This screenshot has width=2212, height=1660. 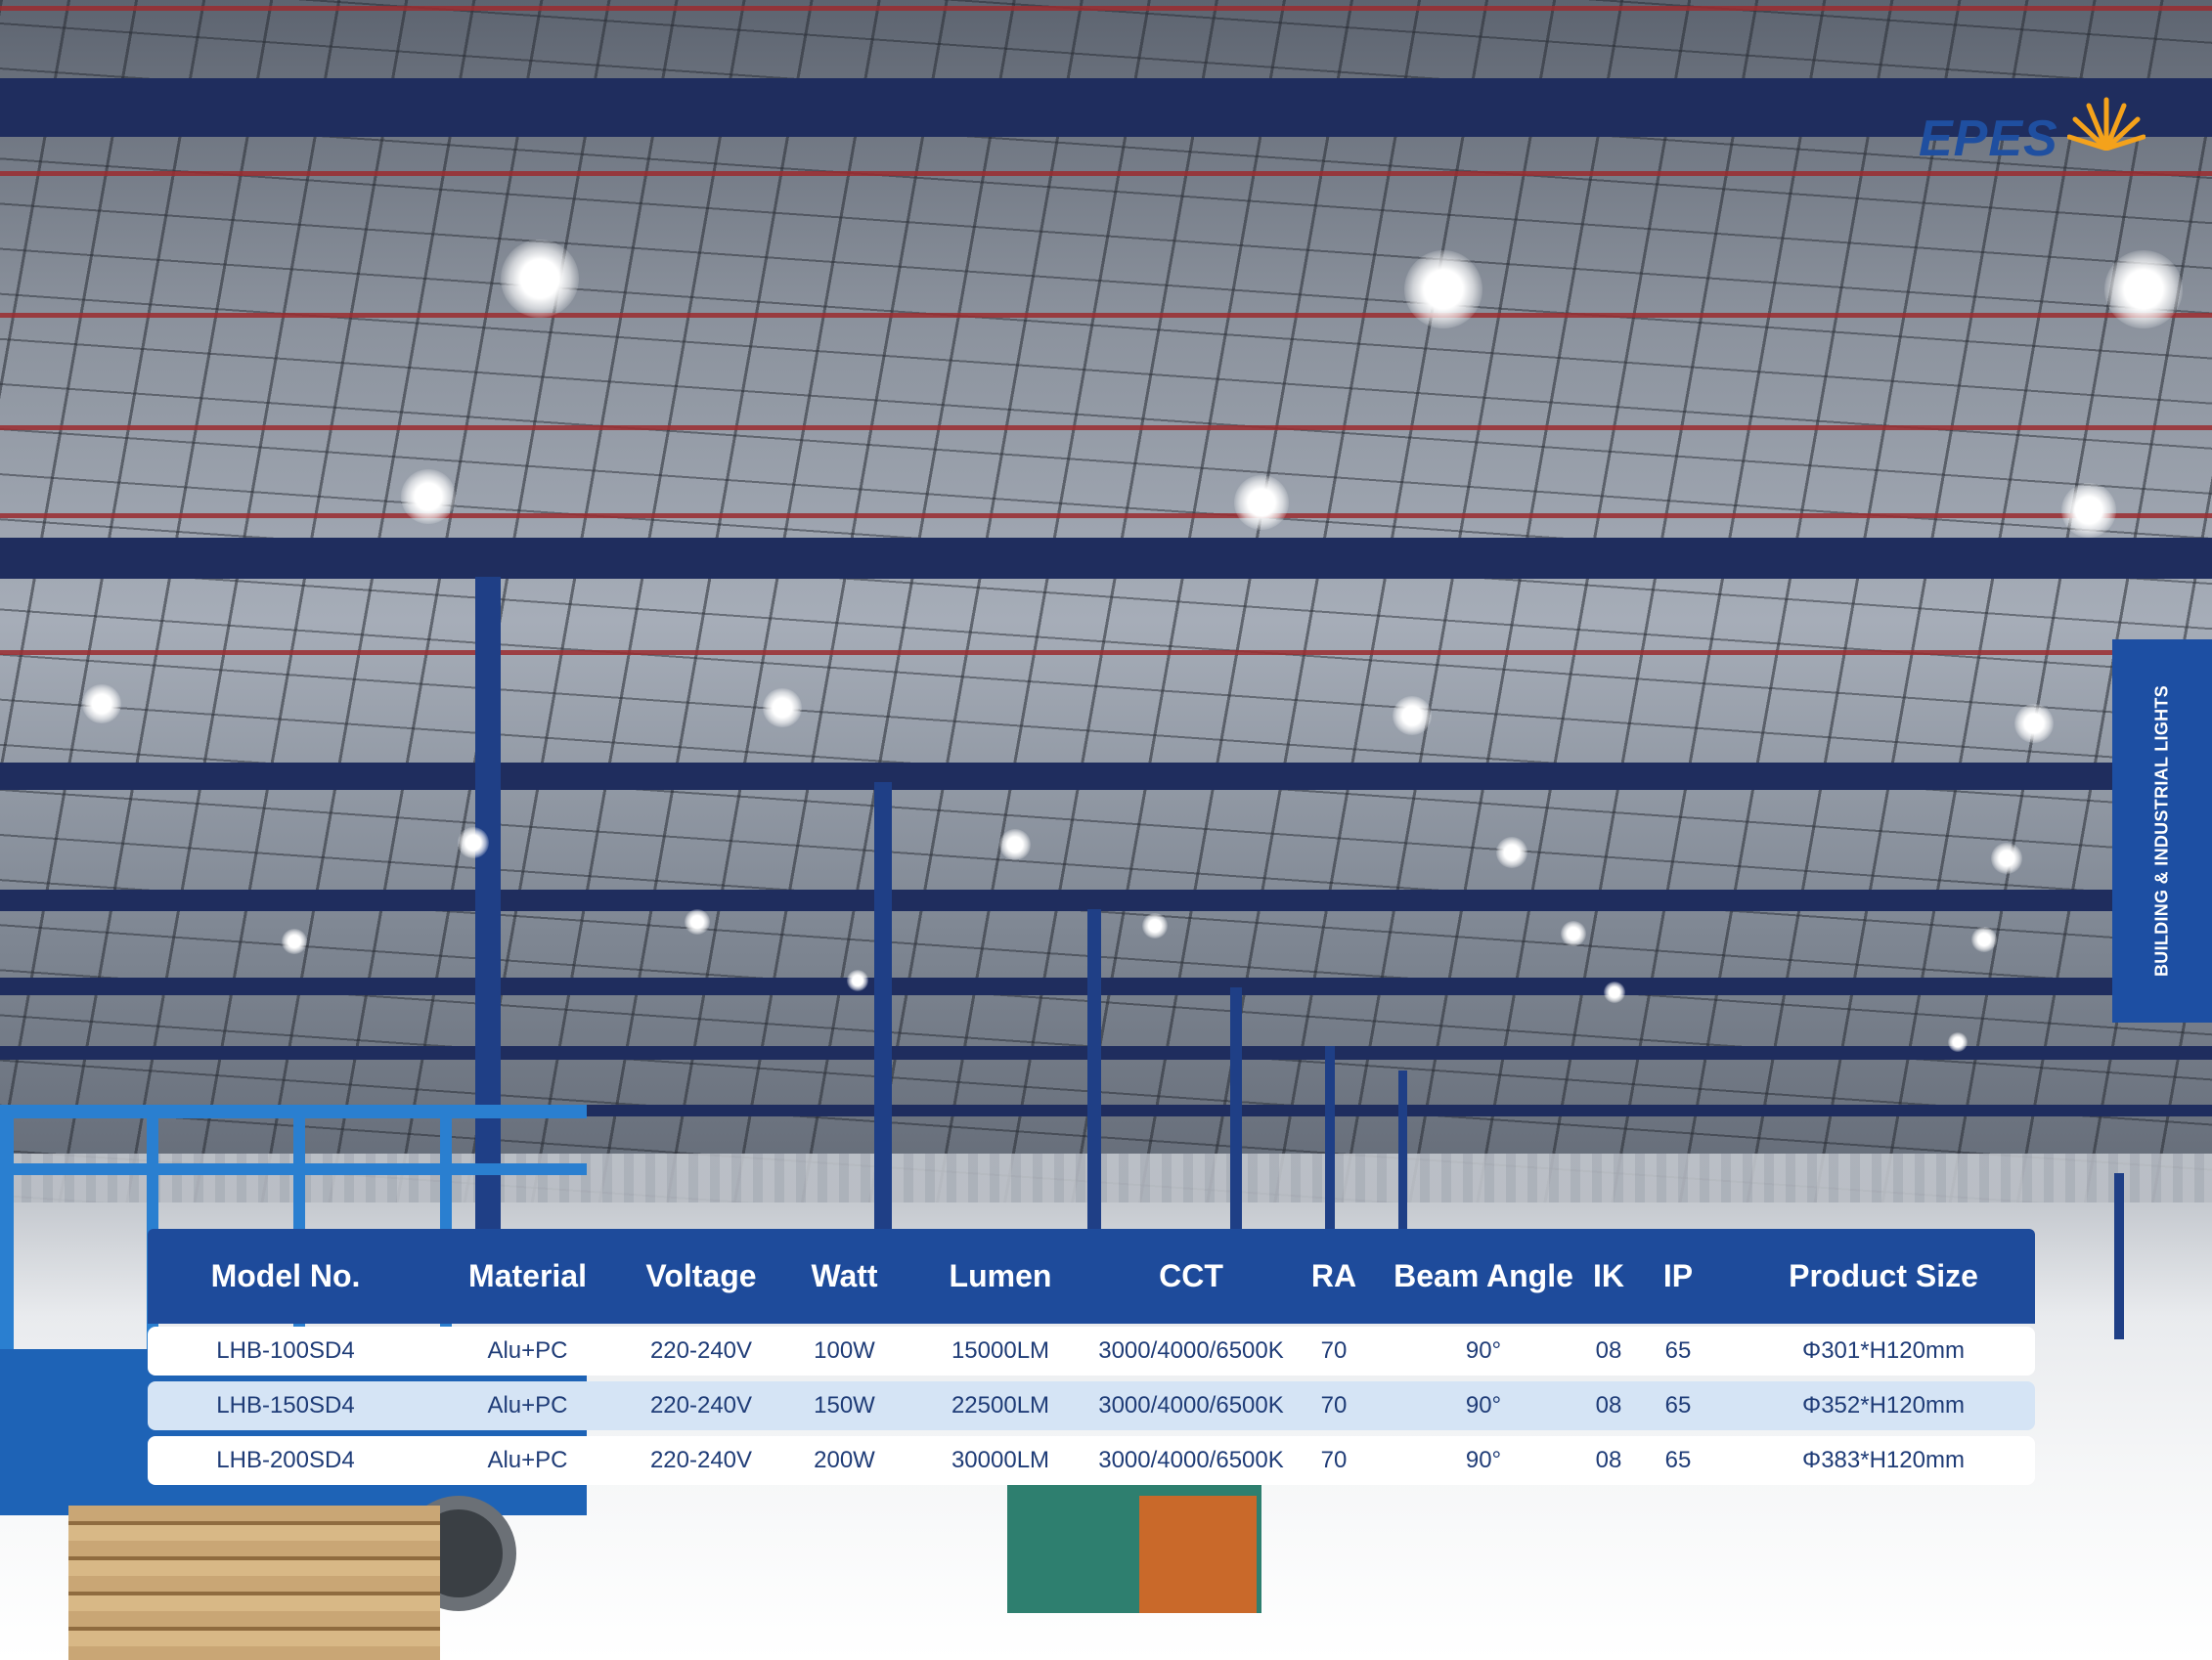 I want to click on cell-model-no: LHB-100SD4, so click(x=285, y=1350).